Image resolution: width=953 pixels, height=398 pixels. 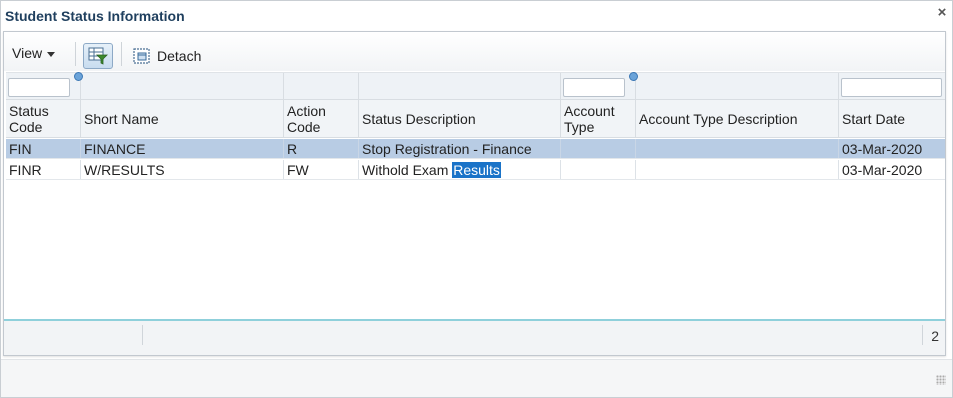 I want to click on filter-cell-account-type, so click(x=599, y=85).